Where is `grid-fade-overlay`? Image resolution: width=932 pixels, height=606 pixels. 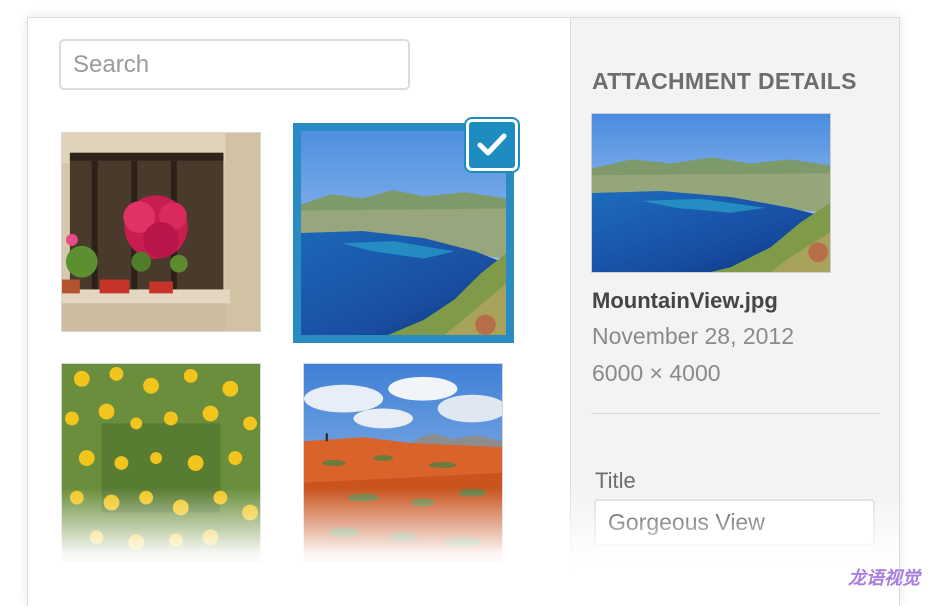 grid-fade-overlay is located at coordinates (299, 547).